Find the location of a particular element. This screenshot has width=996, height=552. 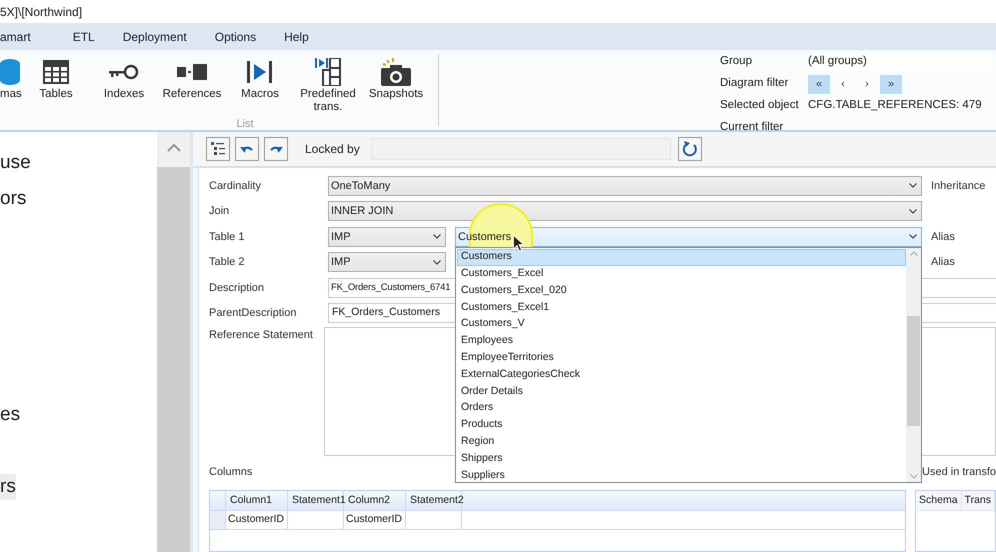

predefined-transform-icon is located at coordinates (328, 72).